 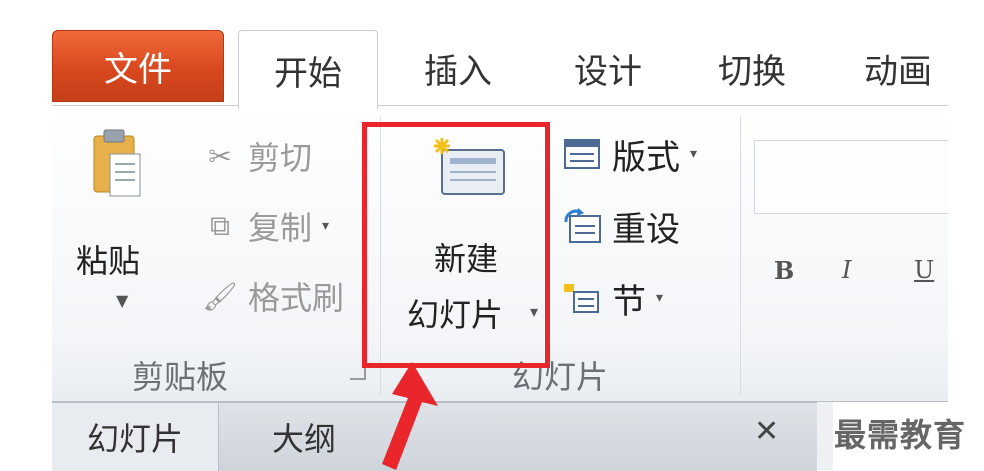 I want to click on layout-button: 版式 ▾, so click(x=630, y=155).